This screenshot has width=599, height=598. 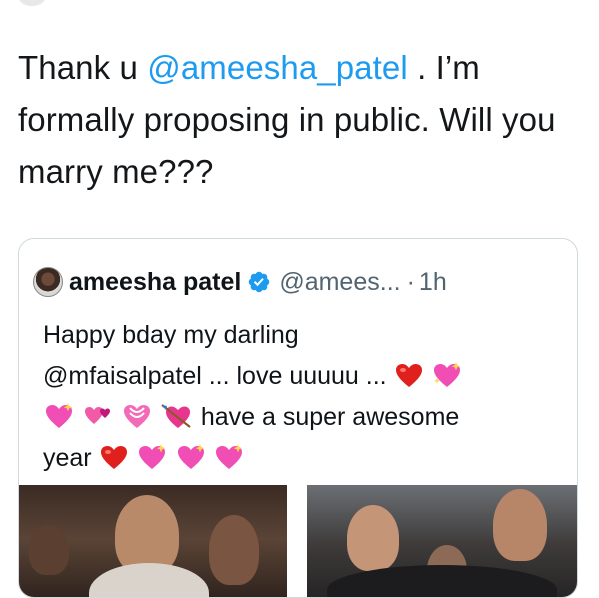 I want to click on heart-with-arrow-emoji, so click(x=176, y=416).